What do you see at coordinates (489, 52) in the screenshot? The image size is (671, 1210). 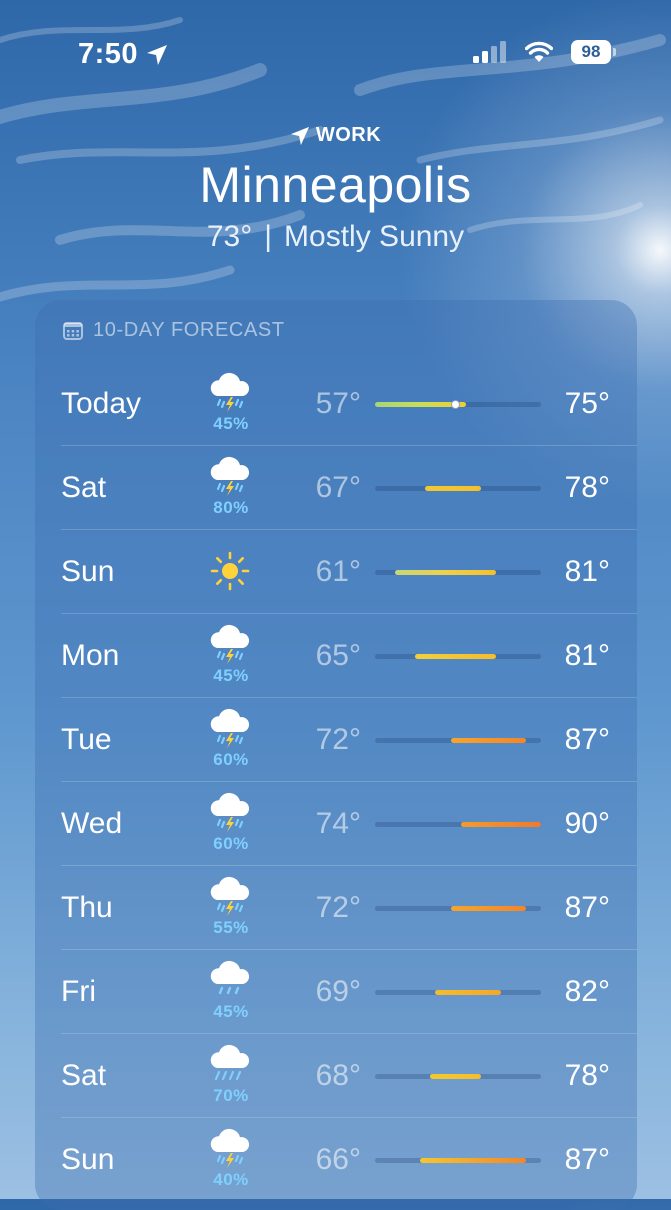 I see `cellular-signal-icon` at bounding box center [489, 52].